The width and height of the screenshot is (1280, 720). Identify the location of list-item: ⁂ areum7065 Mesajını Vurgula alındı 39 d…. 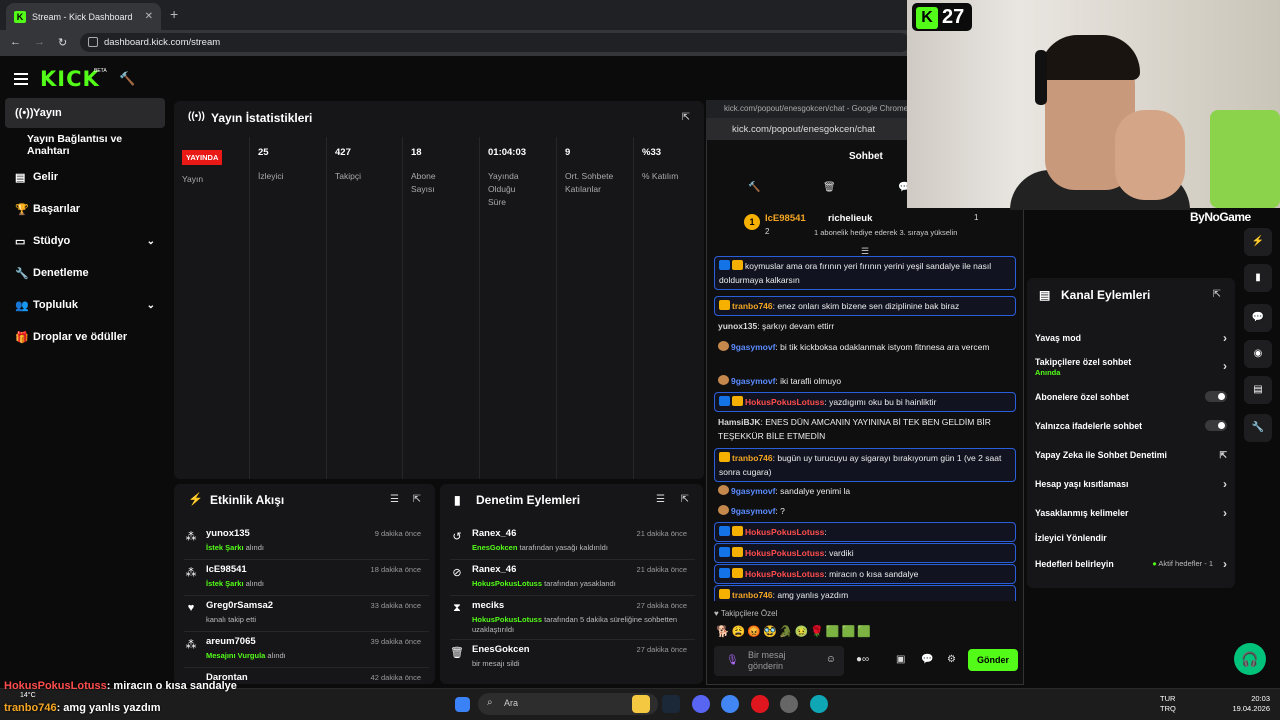
(306, 649).